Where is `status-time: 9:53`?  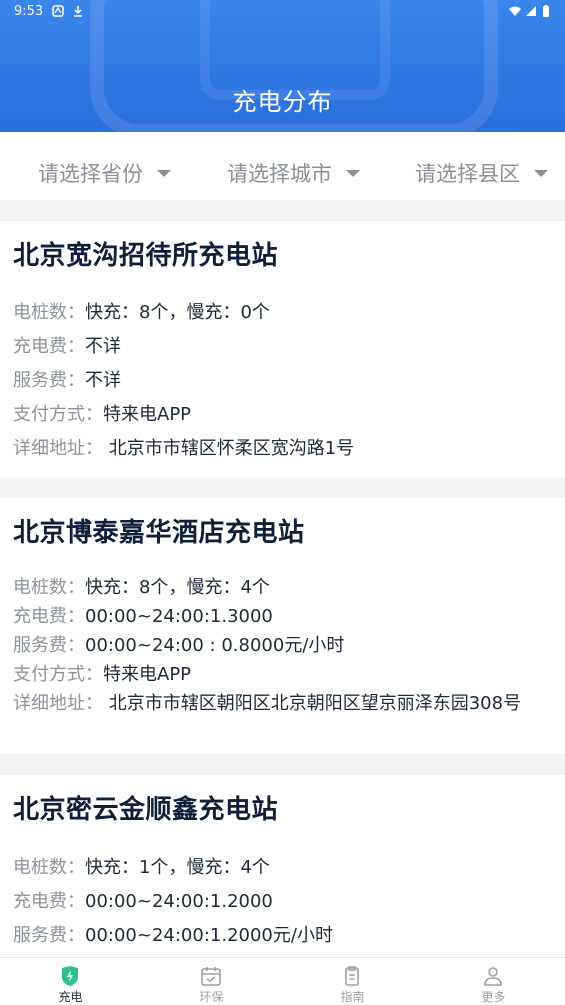
status-time: 9:53 is located at coordinates (29, 11).